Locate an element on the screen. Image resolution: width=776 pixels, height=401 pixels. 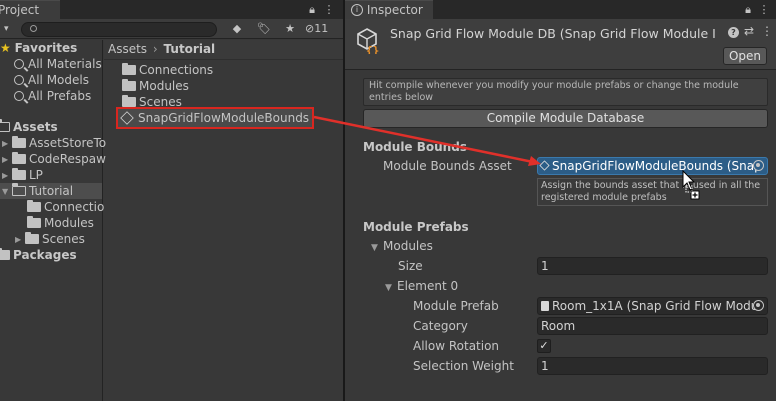
size-field: 1 is located at coordinates (652, 266).